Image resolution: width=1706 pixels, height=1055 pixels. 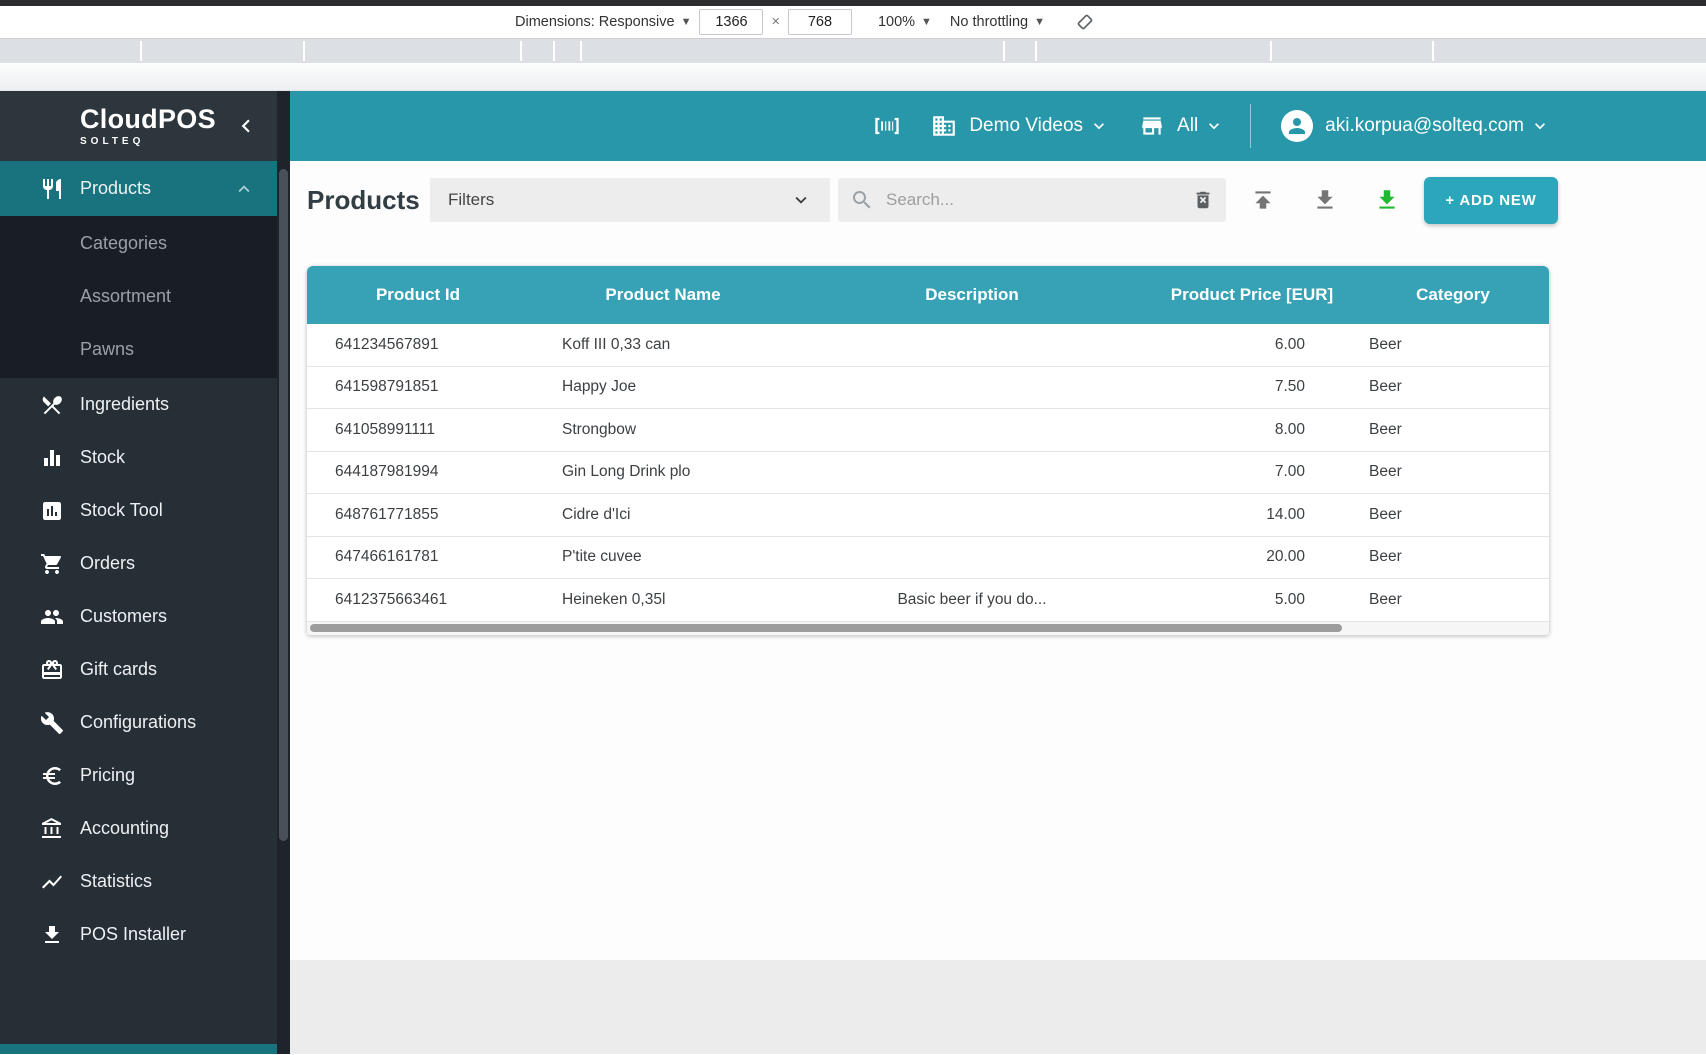 What do you see at coordinates (138, 563) in the screenshot?
I see `sidebar-item-orders: Orders` at bounding box center [138, 563].